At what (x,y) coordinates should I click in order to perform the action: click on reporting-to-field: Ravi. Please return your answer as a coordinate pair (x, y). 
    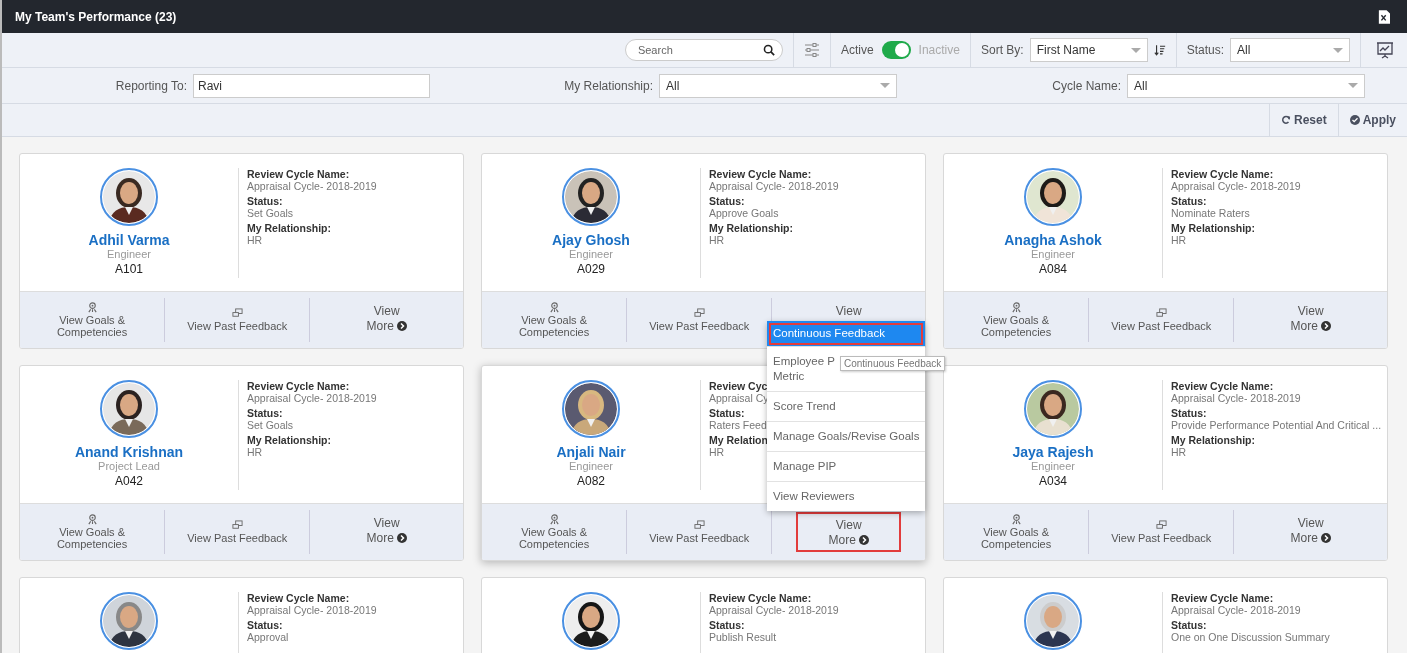
    Looking at the image, I should click on (311, 85).